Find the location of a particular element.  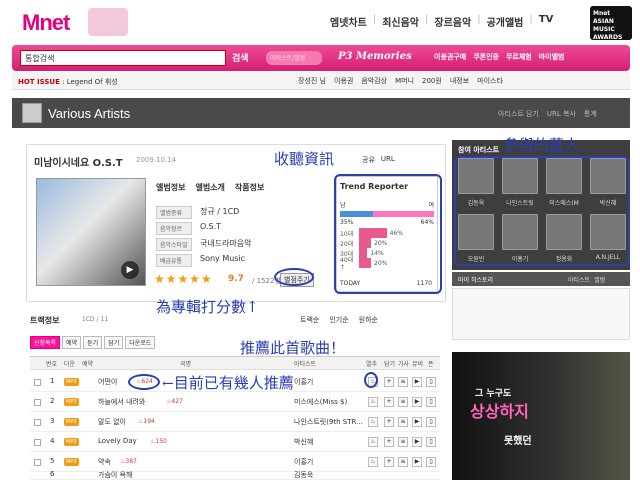

track-title: Lovely Day is located at coordinates (117, 441).